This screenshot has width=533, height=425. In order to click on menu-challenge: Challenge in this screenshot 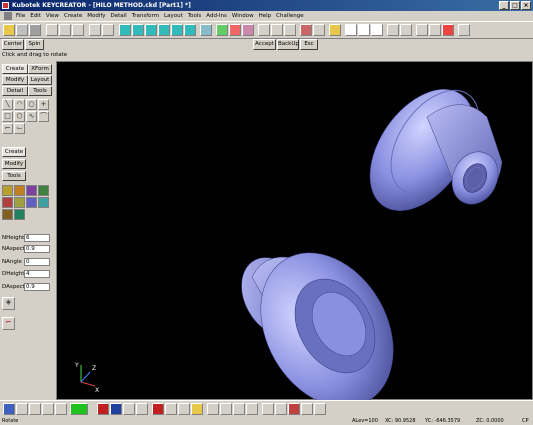, I will do `click(290, 16)`.